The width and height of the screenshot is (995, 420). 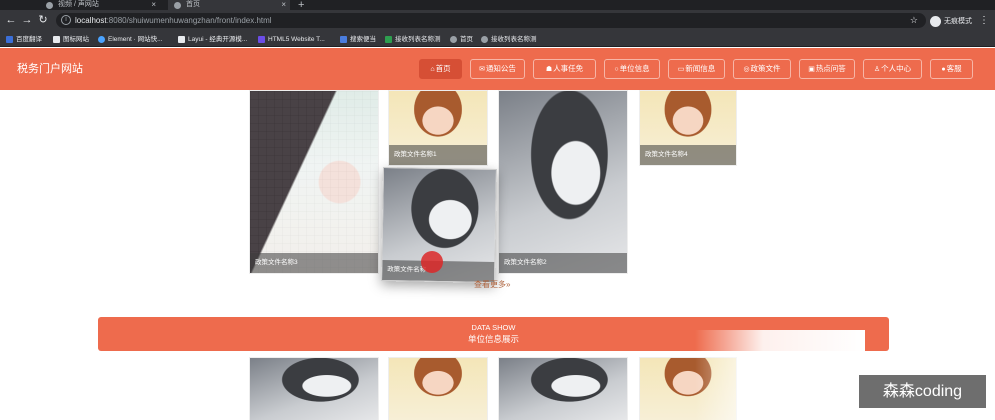 What do you see at coordinates (935, 21) in the screenshot?
I see `incognito-icon` at bounding box center [935, 21].